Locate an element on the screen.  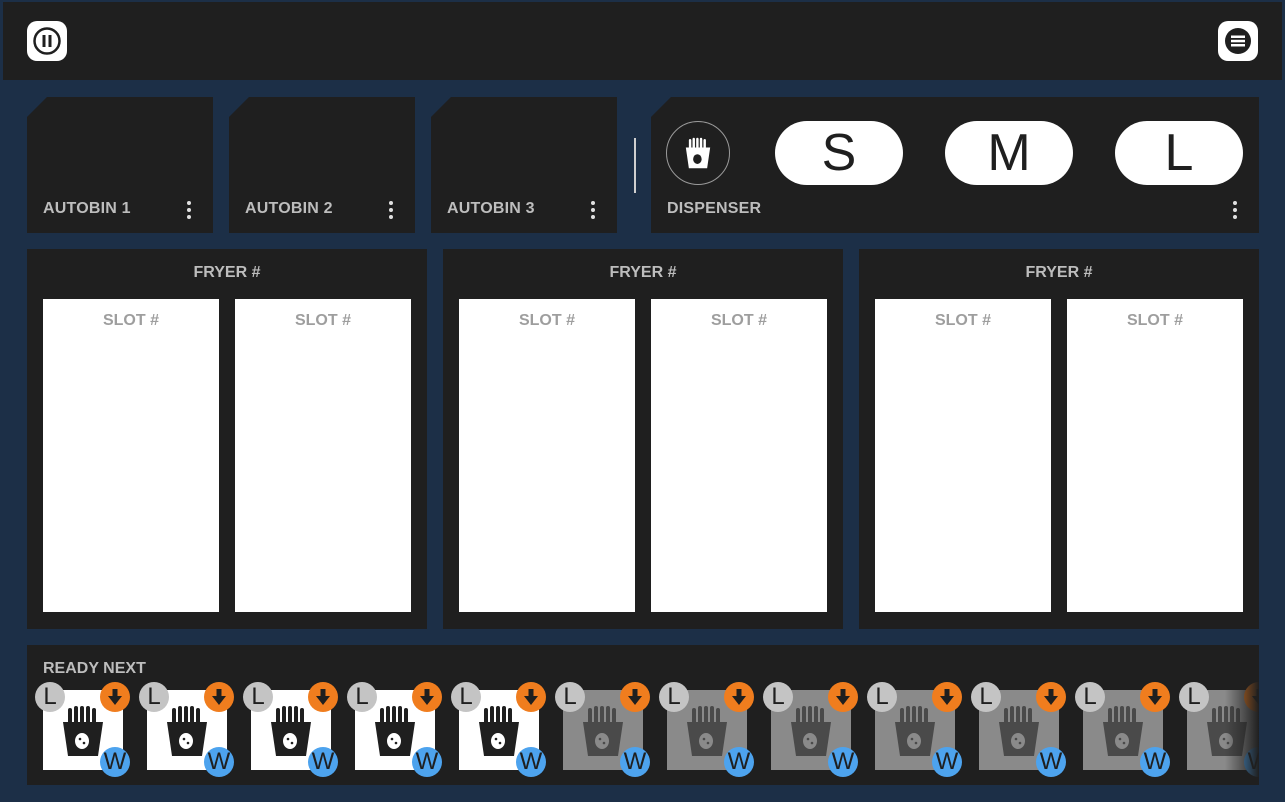
pause-button is located at coordinates (47, 41).